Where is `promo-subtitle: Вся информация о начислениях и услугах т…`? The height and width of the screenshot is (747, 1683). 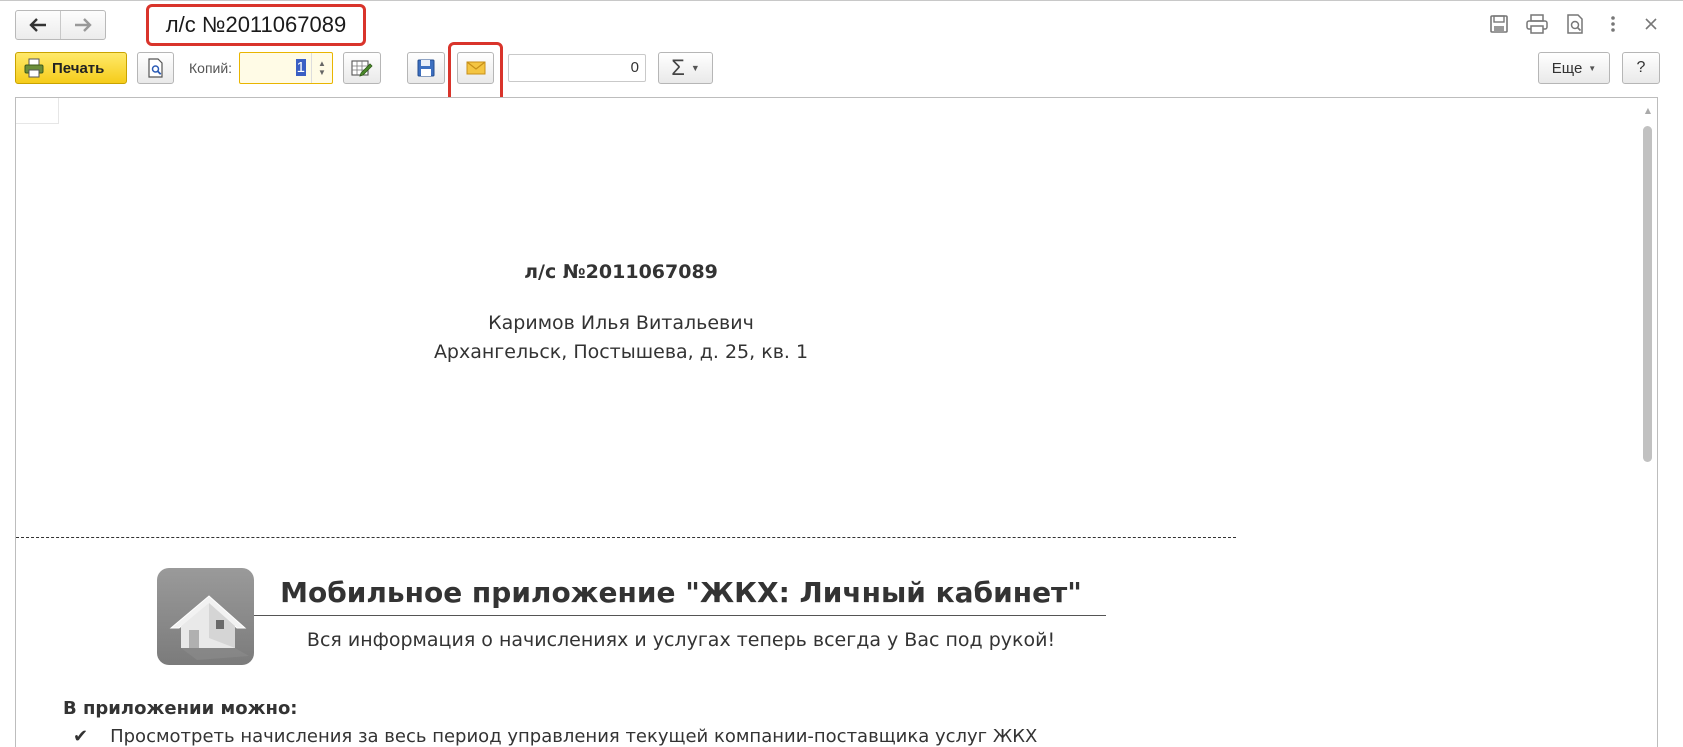 promo-subtitle: Вся информация о начислениях и услугах т… is located at coordinates (681, 640).